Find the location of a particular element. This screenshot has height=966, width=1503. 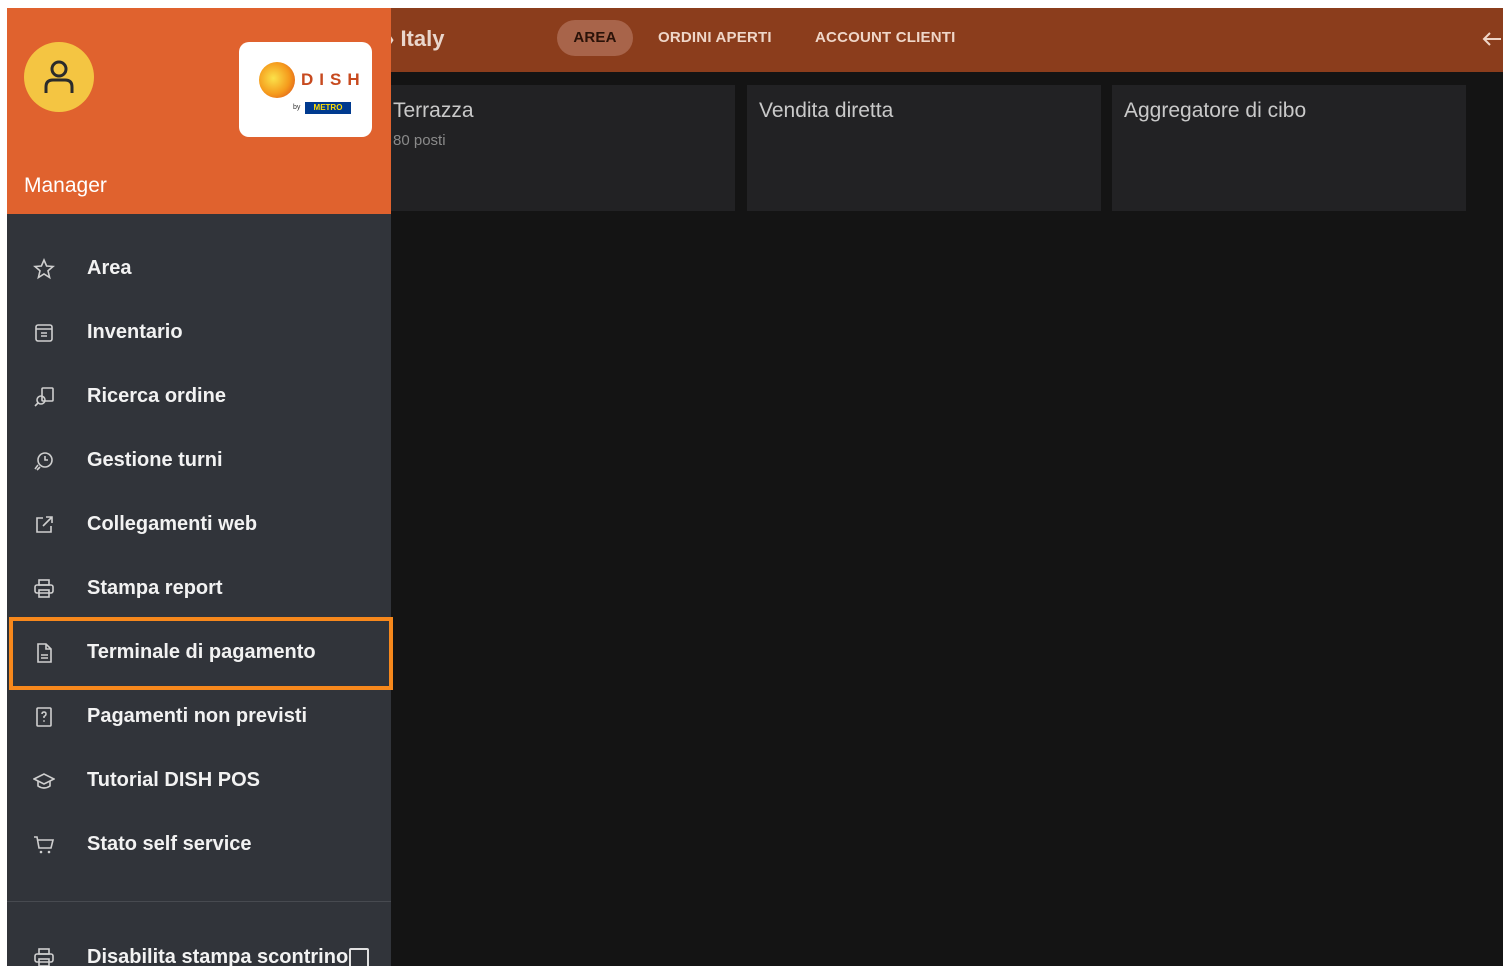

star-icon is located at coordinates (44, 269).